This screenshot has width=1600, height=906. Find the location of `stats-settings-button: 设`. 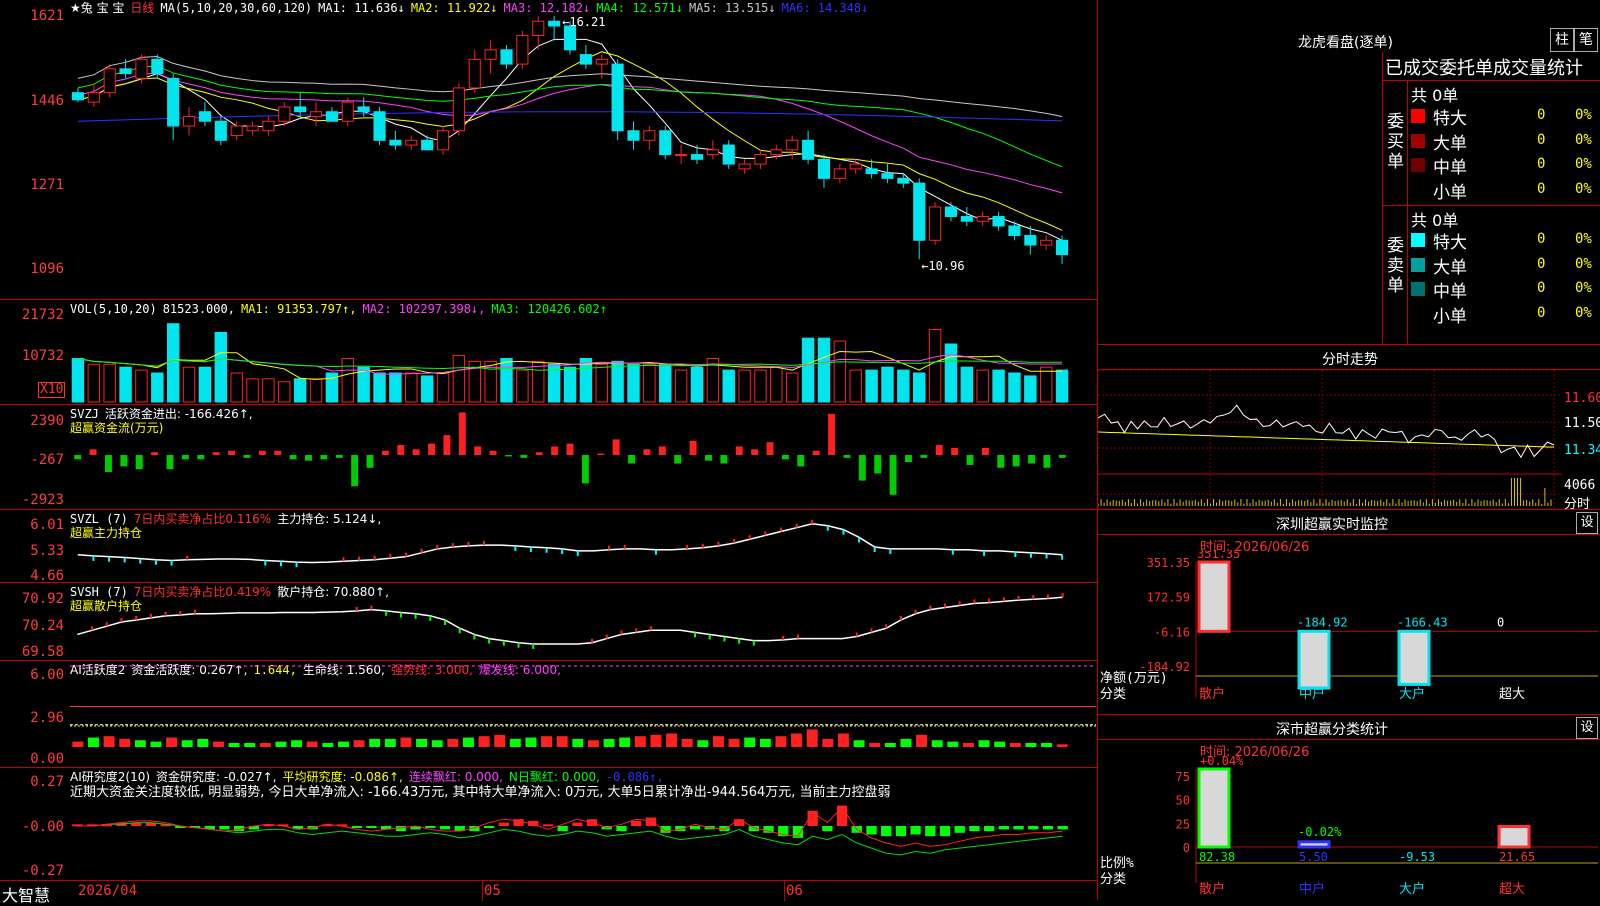

stats-settings-button: 设 is located at coordinates (1587, 728).